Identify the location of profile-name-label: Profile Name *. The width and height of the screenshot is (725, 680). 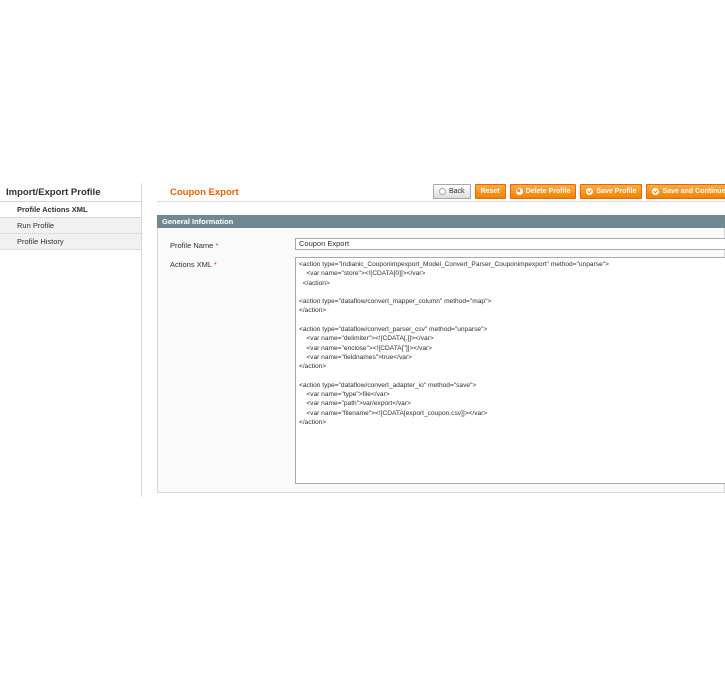
(194, 245).